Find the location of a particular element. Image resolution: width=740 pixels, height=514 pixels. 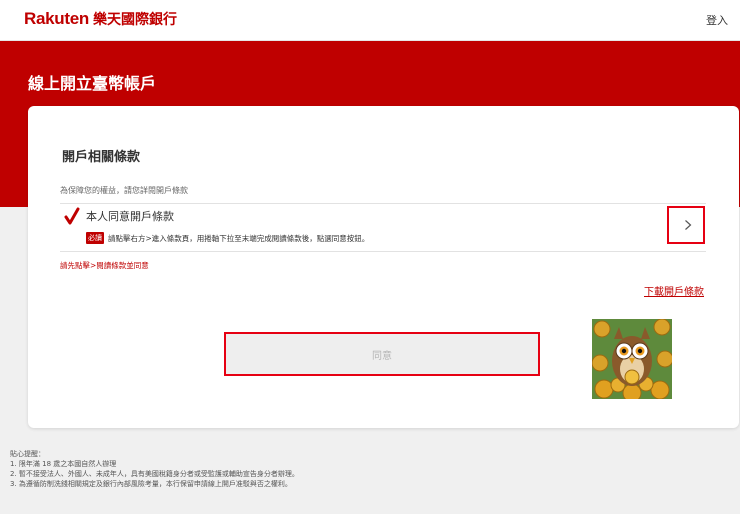

page-title: 線上開立臺幣帳戶 is located at coordinates (92, 83).